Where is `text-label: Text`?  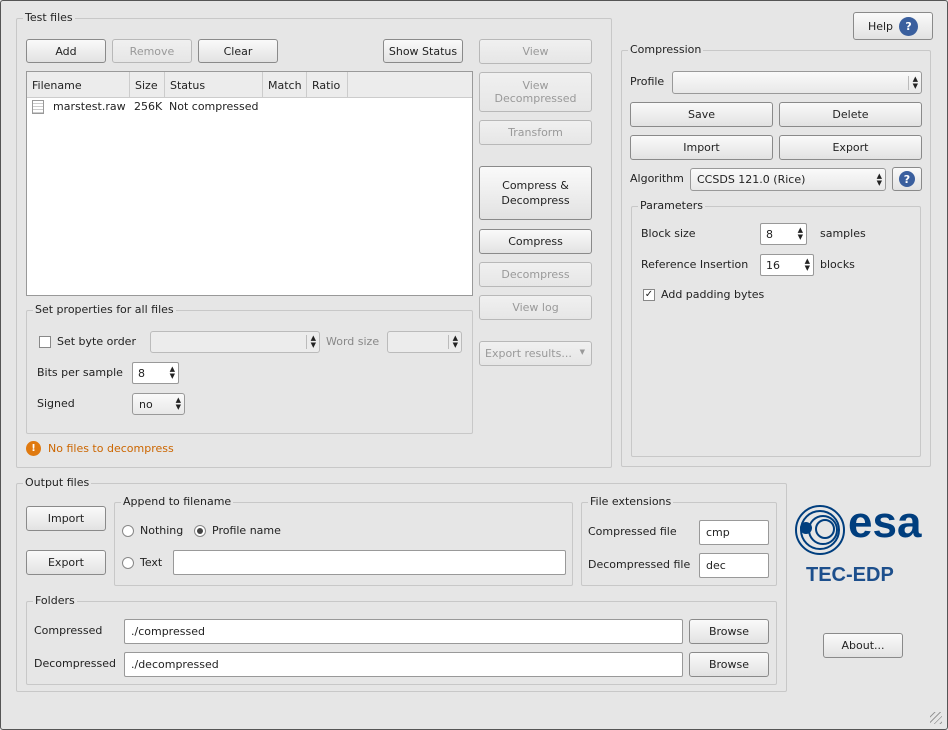 text-label: Text is located at coordinates (151, 562).